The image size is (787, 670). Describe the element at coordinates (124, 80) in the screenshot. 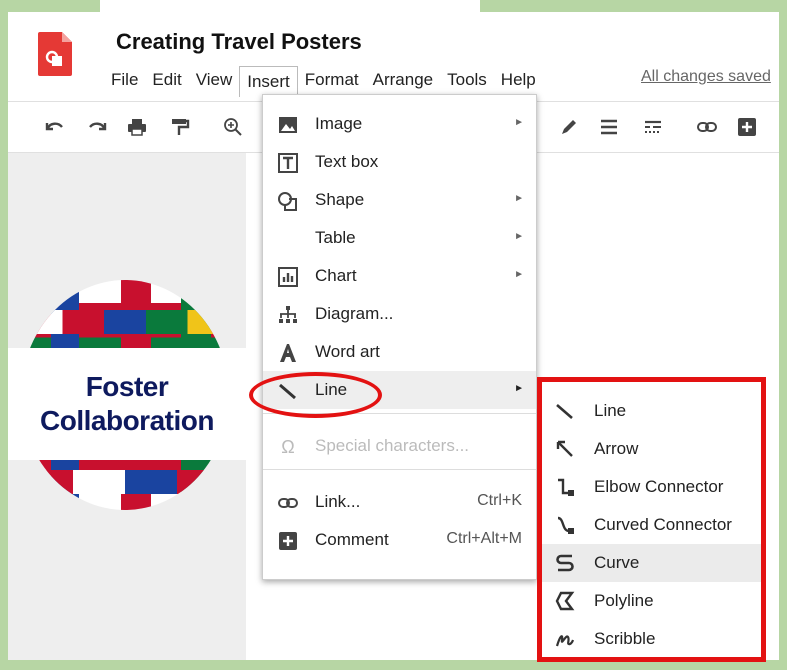

I see `menu-file: File` at that location.